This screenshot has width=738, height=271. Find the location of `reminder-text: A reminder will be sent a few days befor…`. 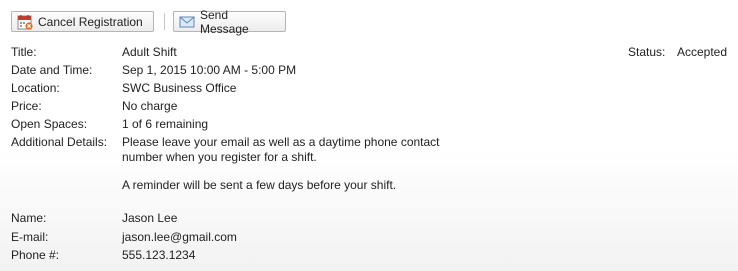

reminder-text: A reminder will be sent a few days befor… is located at coordinates (259, 185).